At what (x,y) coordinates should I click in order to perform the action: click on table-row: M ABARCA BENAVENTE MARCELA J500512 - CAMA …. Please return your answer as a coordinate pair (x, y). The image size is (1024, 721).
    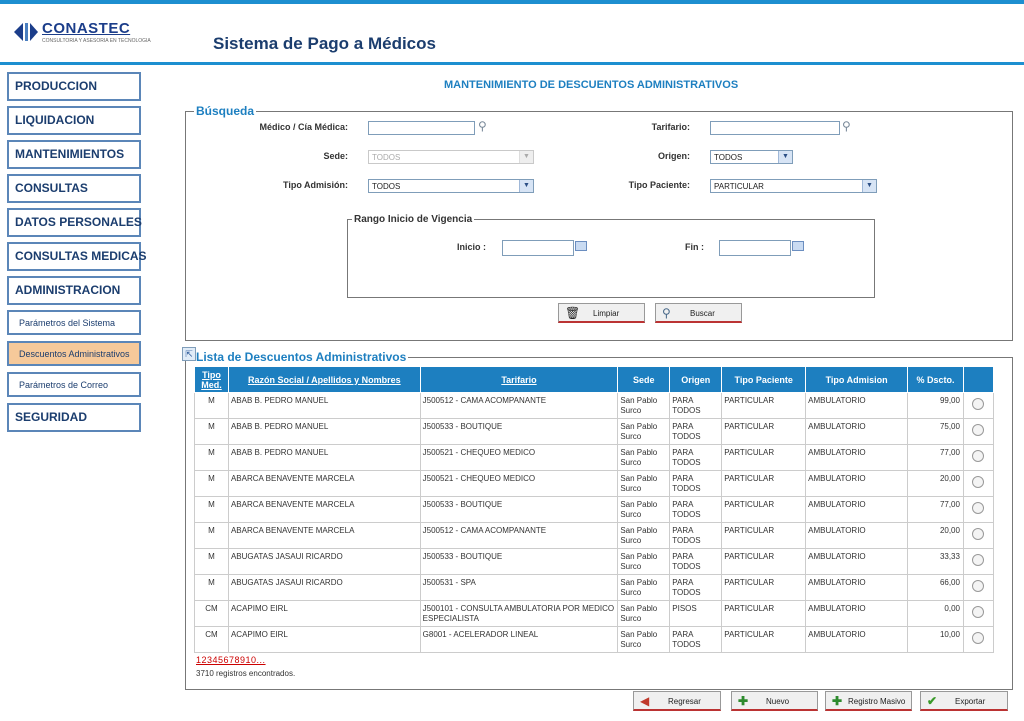
    Looking at the image, I should click on (594, 535).